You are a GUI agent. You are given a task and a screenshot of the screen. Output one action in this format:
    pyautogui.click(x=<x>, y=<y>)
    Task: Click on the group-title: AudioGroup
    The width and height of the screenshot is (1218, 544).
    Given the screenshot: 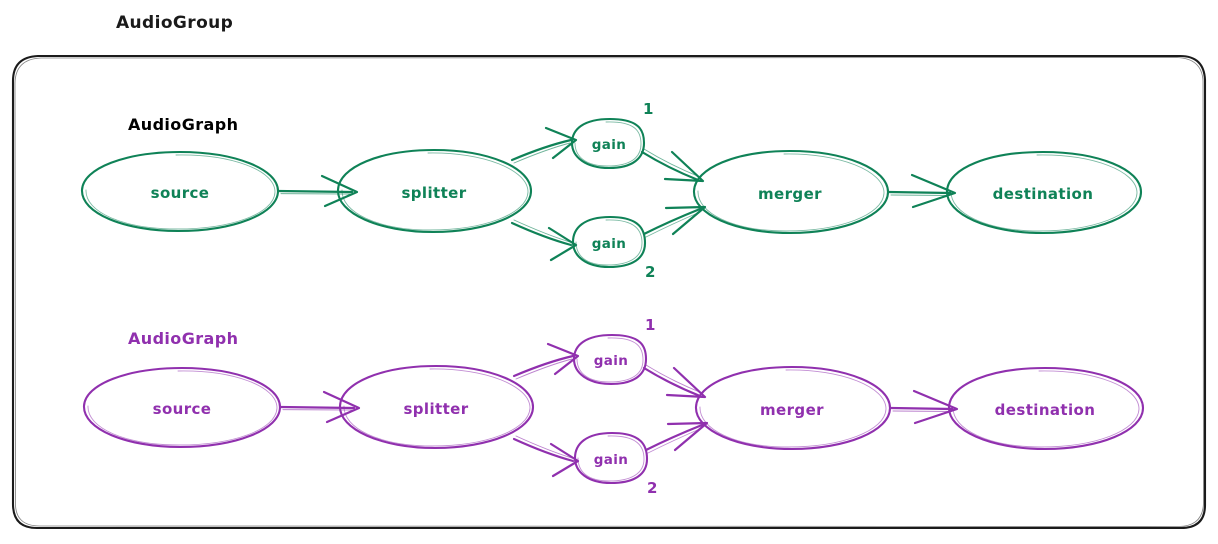 What is the action you would take?
    pyautogui.click(x=174, y=23)
    